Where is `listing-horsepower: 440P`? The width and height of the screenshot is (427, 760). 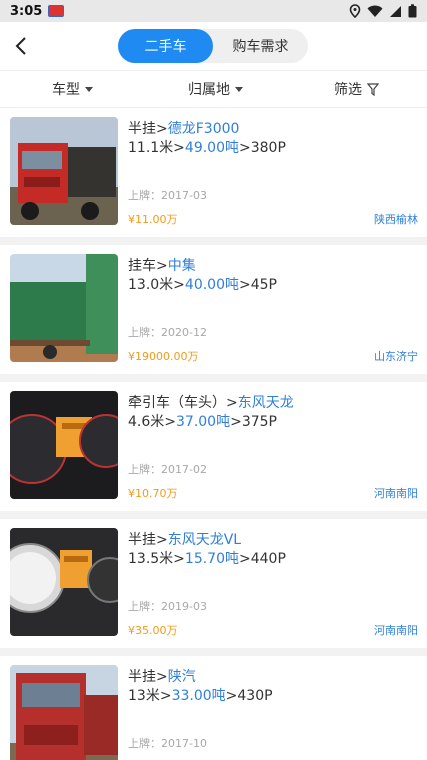
listing-horsepower: 440P is located at coordinates (268, 559).